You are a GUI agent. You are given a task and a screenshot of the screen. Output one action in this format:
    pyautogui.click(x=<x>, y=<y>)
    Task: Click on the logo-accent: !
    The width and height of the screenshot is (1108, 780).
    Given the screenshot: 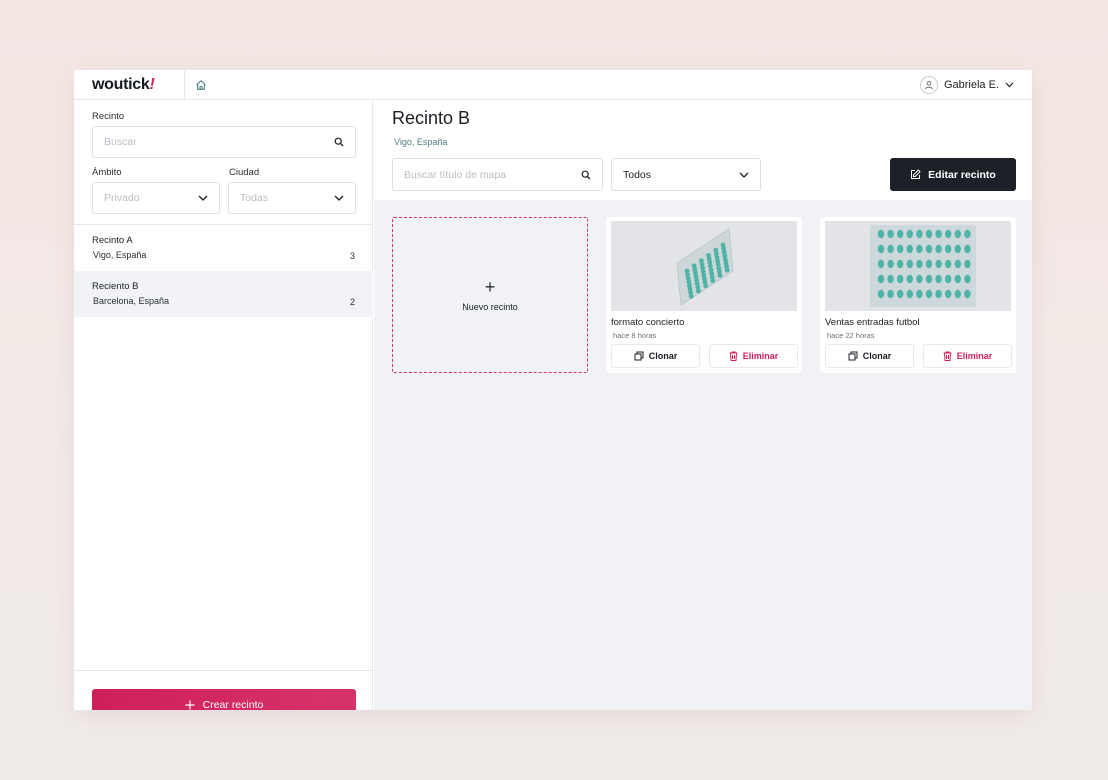 What is the action you would take?
    pyautogui.click(x=152, y=84)
    